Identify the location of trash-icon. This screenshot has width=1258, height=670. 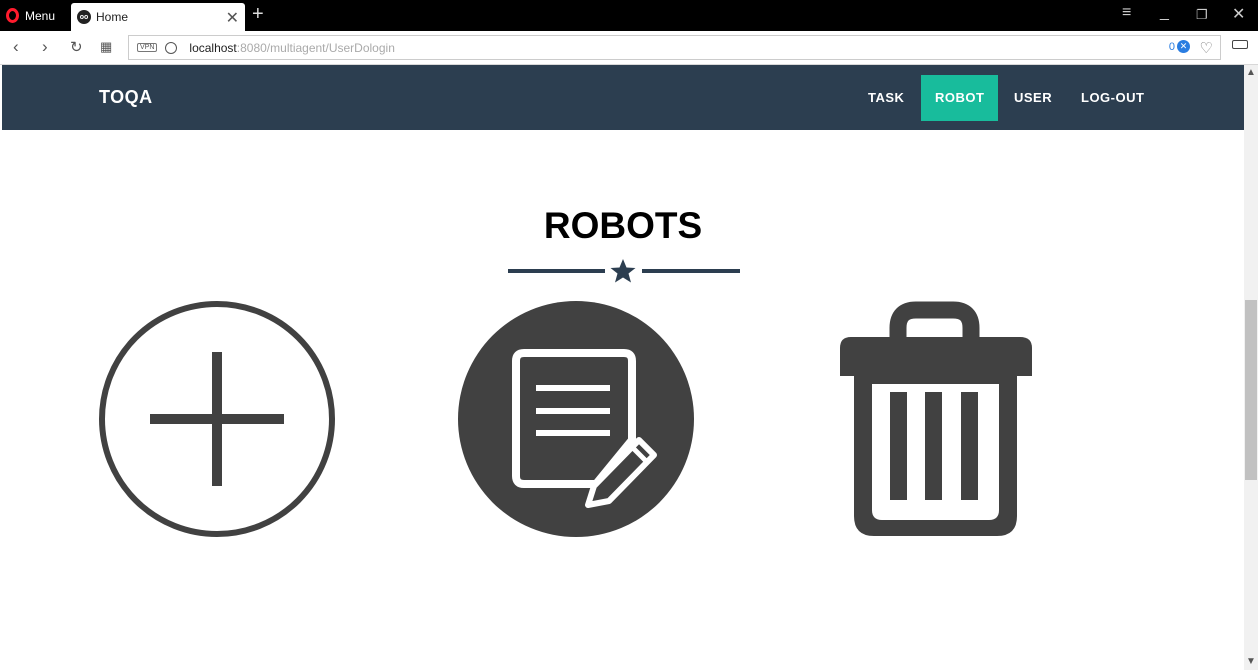
(935, 420).